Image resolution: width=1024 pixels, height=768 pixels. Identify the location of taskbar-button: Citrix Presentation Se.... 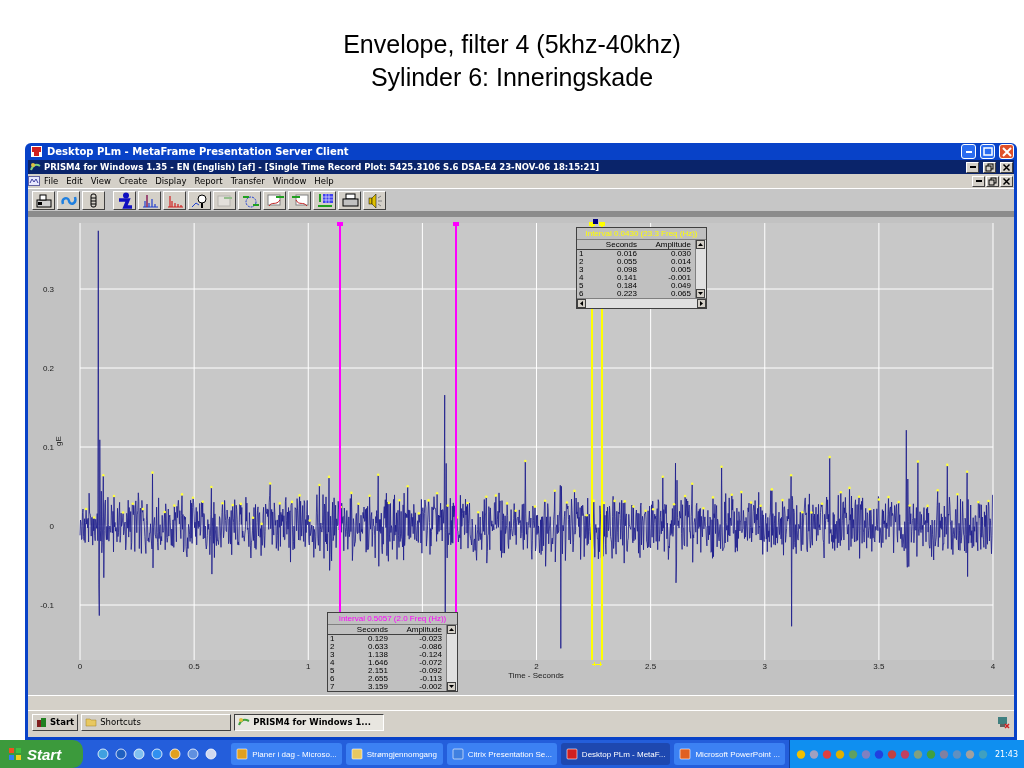
(501, 754).